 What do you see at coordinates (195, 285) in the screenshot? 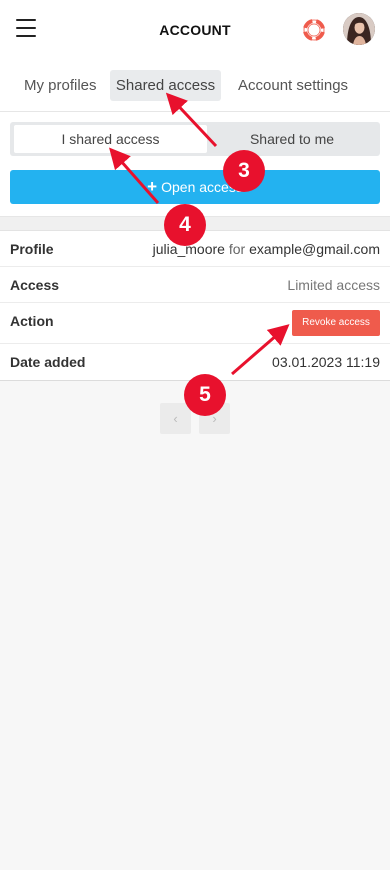
I see `access-row: Access Limited access` at bounding box center [195, 285].